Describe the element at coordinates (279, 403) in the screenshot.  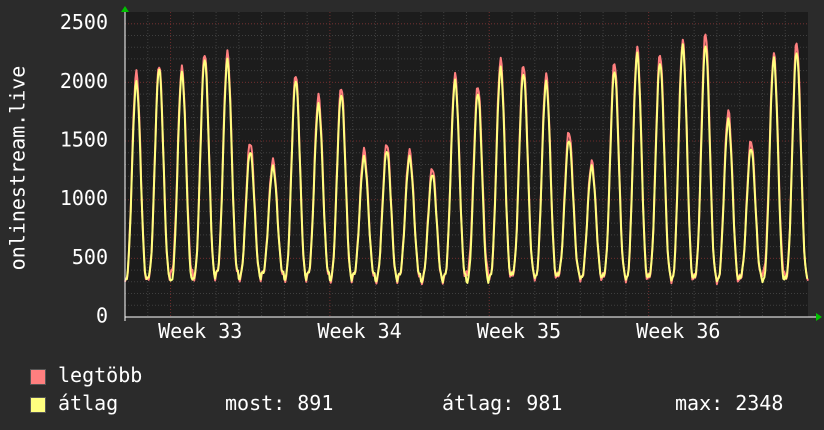
I see `stat-now: most: 891` at that location.